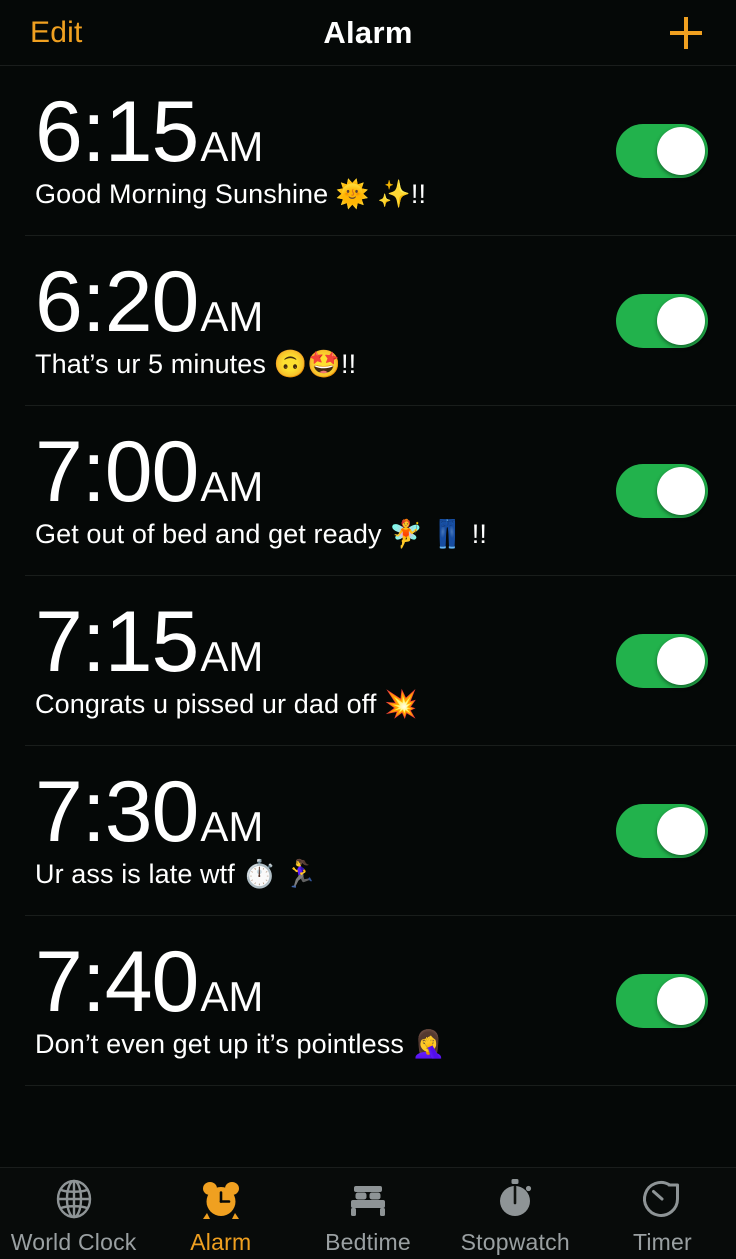  I want to click on add-alarm-button, so click(686, 33).